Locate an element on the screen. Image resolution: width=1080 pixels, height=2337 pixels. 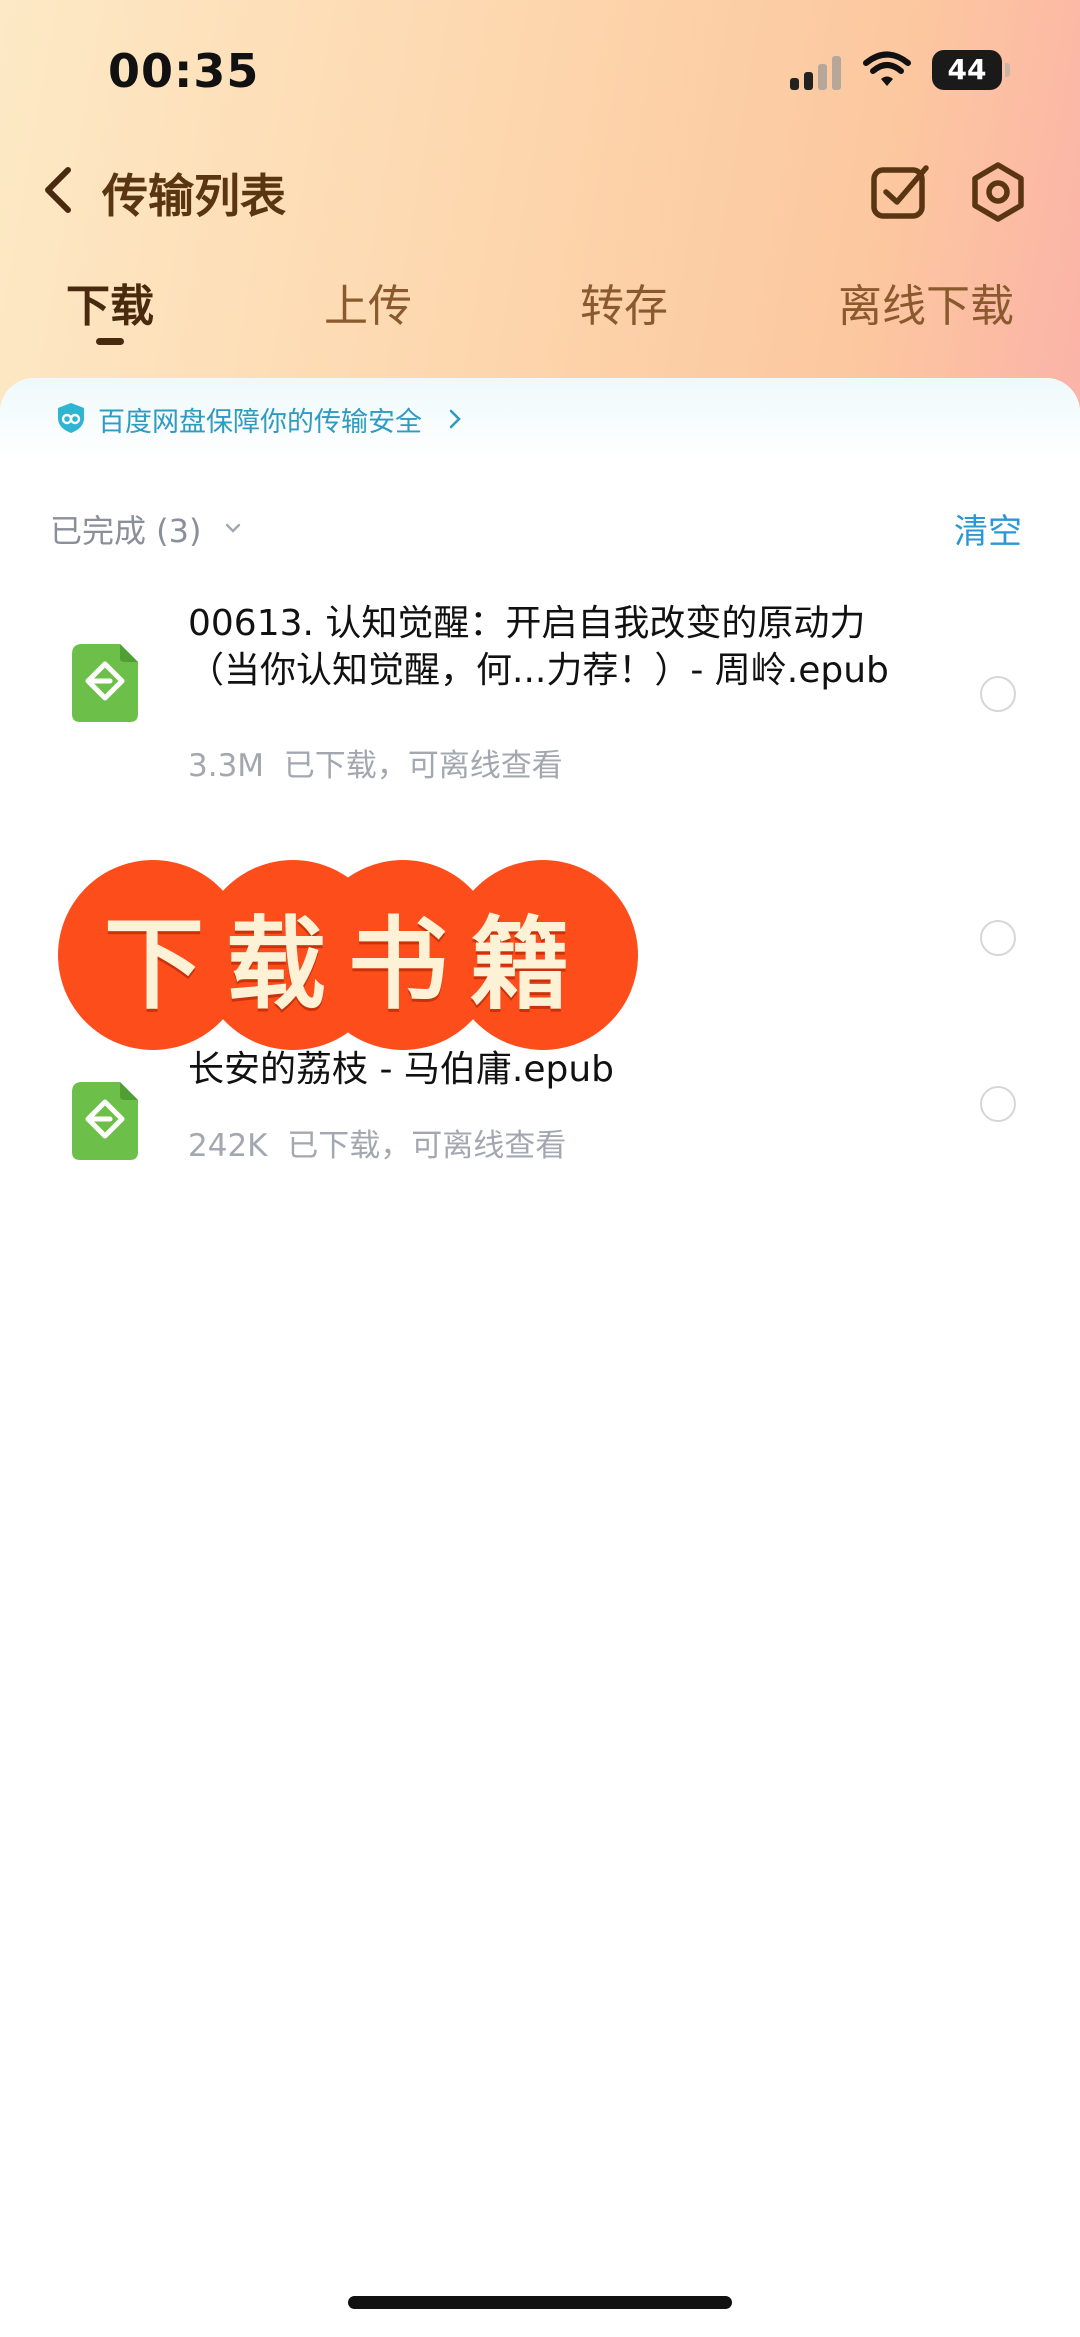
home-indicator is located at coordinates (540, 2302).